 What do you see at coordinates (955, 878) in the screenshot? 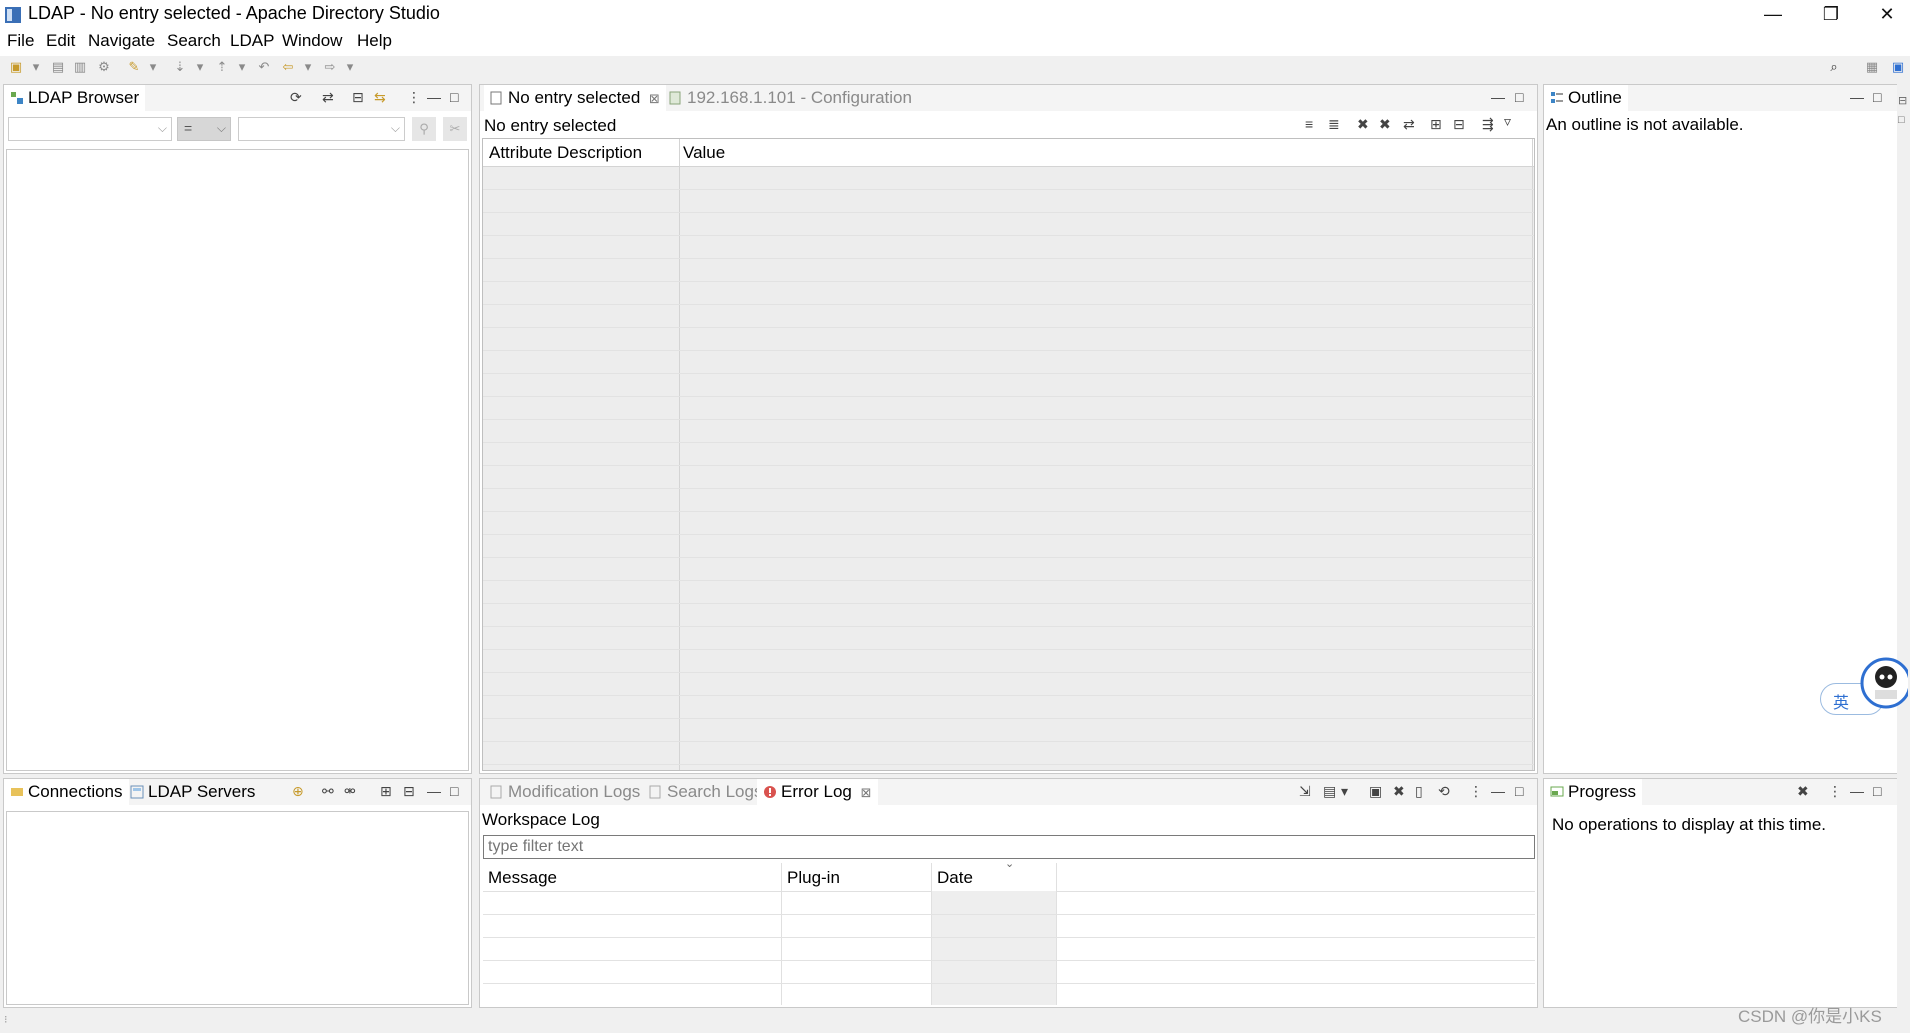
I see `column-header-date: Date` at bounding box center [955, 878].